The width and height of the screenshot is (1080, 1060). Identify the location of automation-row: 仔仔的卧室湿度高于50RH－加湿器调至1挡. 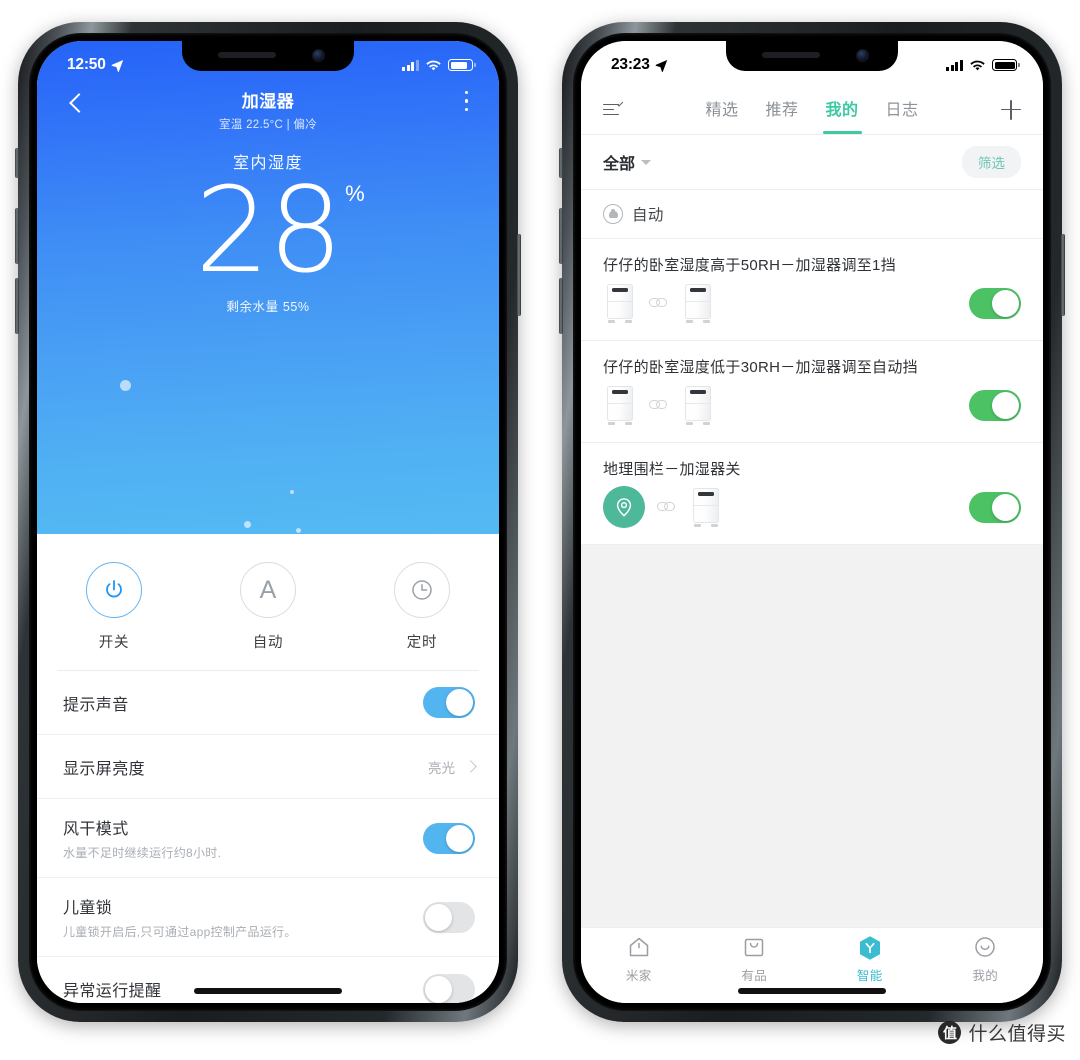
(812, 290).